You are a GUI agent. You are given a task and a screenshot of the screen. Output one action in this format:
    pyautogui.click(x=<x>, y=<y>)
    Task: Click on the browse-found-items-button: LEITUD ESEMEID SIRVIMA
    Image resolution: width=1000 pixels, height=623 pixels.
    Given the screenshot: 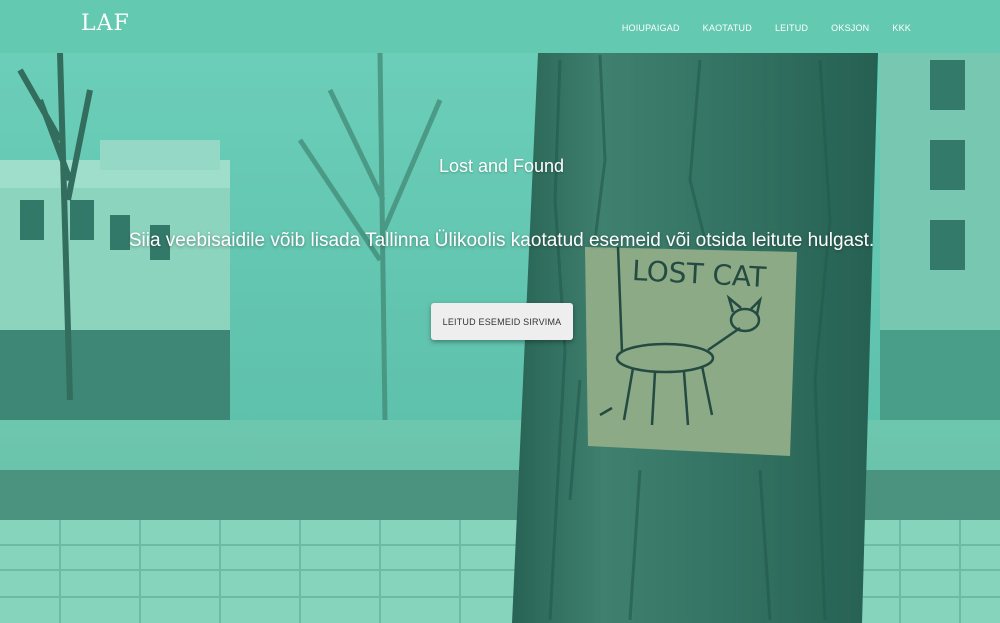 What is the action you would take?
    pyautogui.click(x=502, y=321)
    